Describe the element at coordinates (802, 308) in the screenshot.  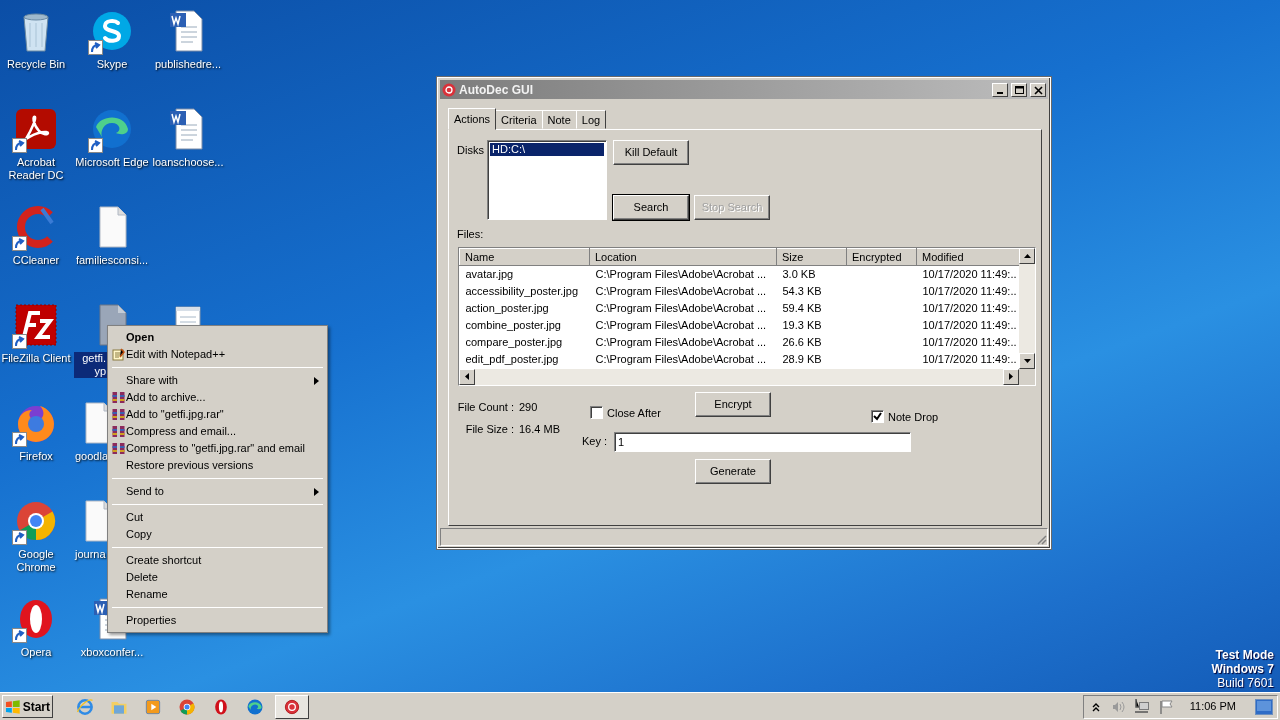
I see `file-size-cell-text: 59.4 KB` at that location.